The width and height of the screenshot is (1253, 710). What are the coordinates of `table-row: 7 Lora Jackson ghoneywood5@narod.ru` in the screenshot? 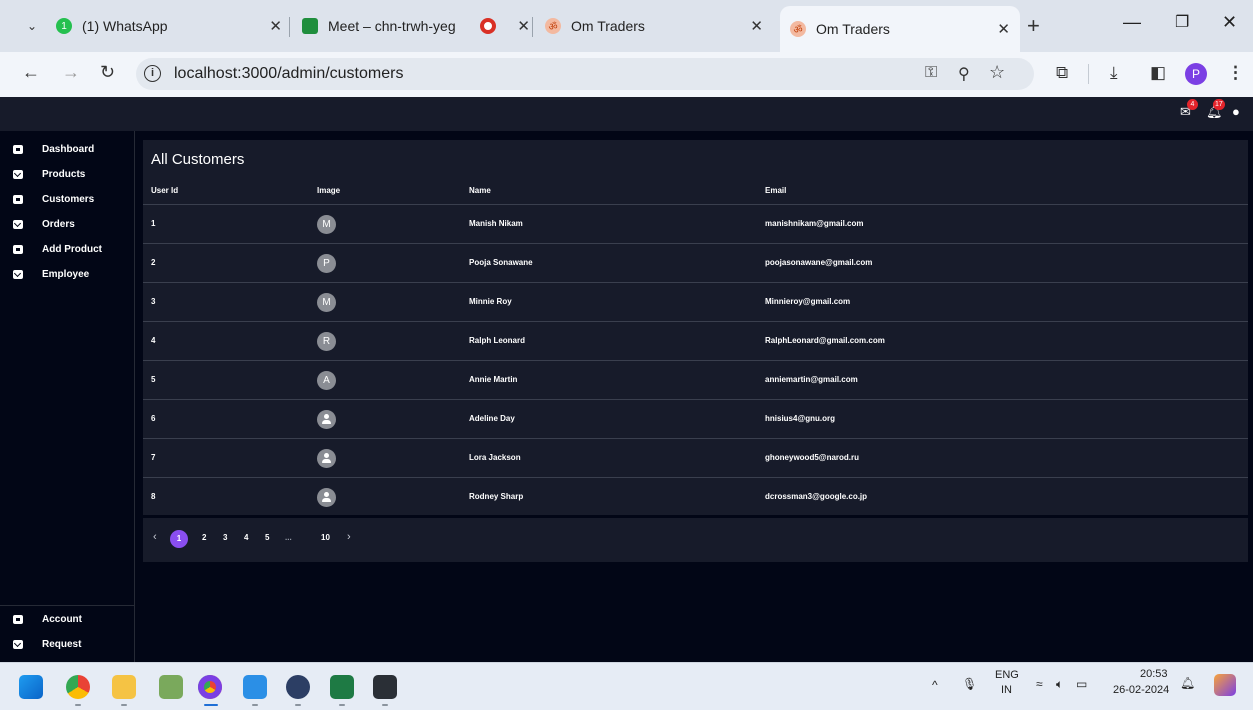 It's located at (695, 457).